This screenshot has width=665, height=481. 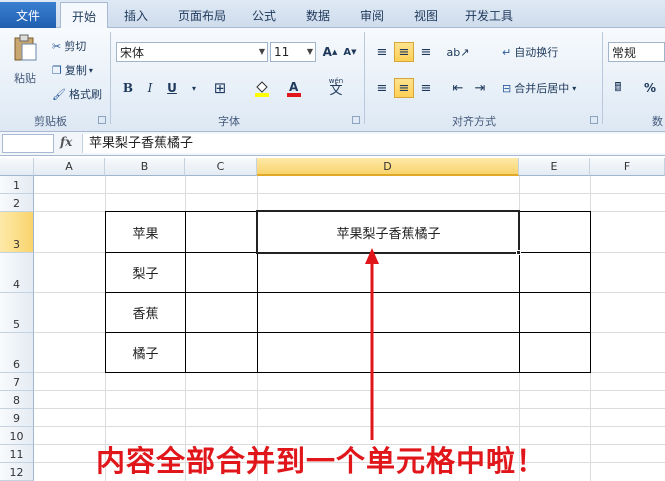 What do you see at coordinates (321, 461) in the screenshot?
I see `annotation-caption: 内容全部合并到一个单元格中啦！` at bounding box center [321, 461].